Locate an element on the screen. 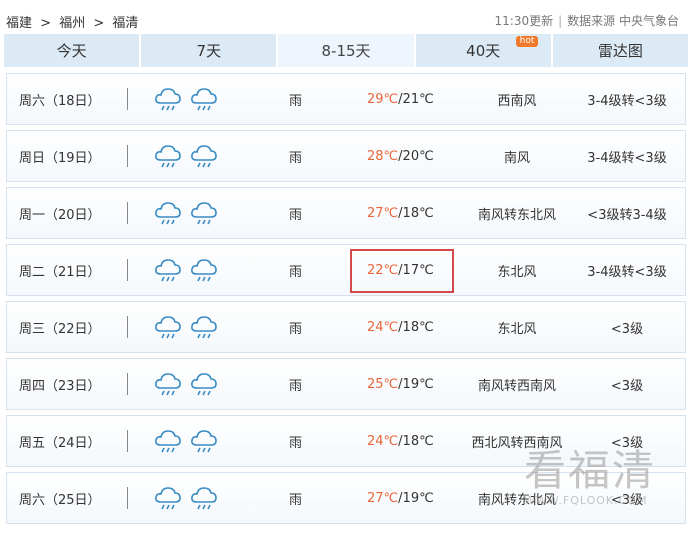 The height and width of the screenshot is (538, 693). temperature: 25℃/19℃ is located at coordinates (412, 384).